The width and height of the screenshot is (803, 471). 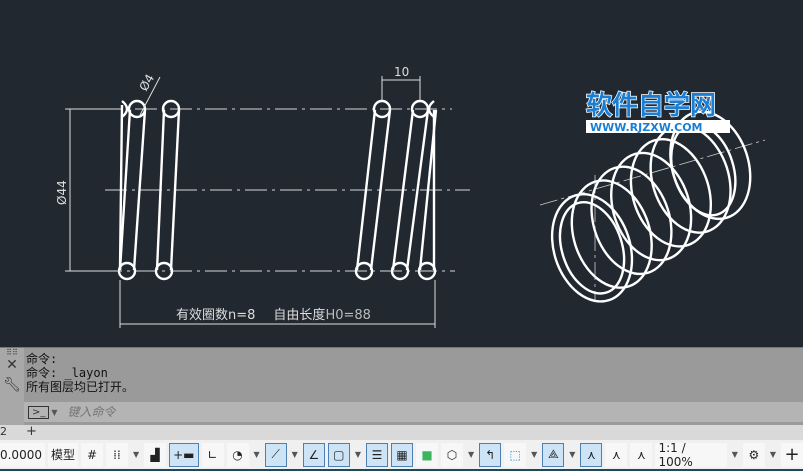 I want to click on annotation-scale-dropdown: 1:1 / 100%, so click(x=691, y=455).